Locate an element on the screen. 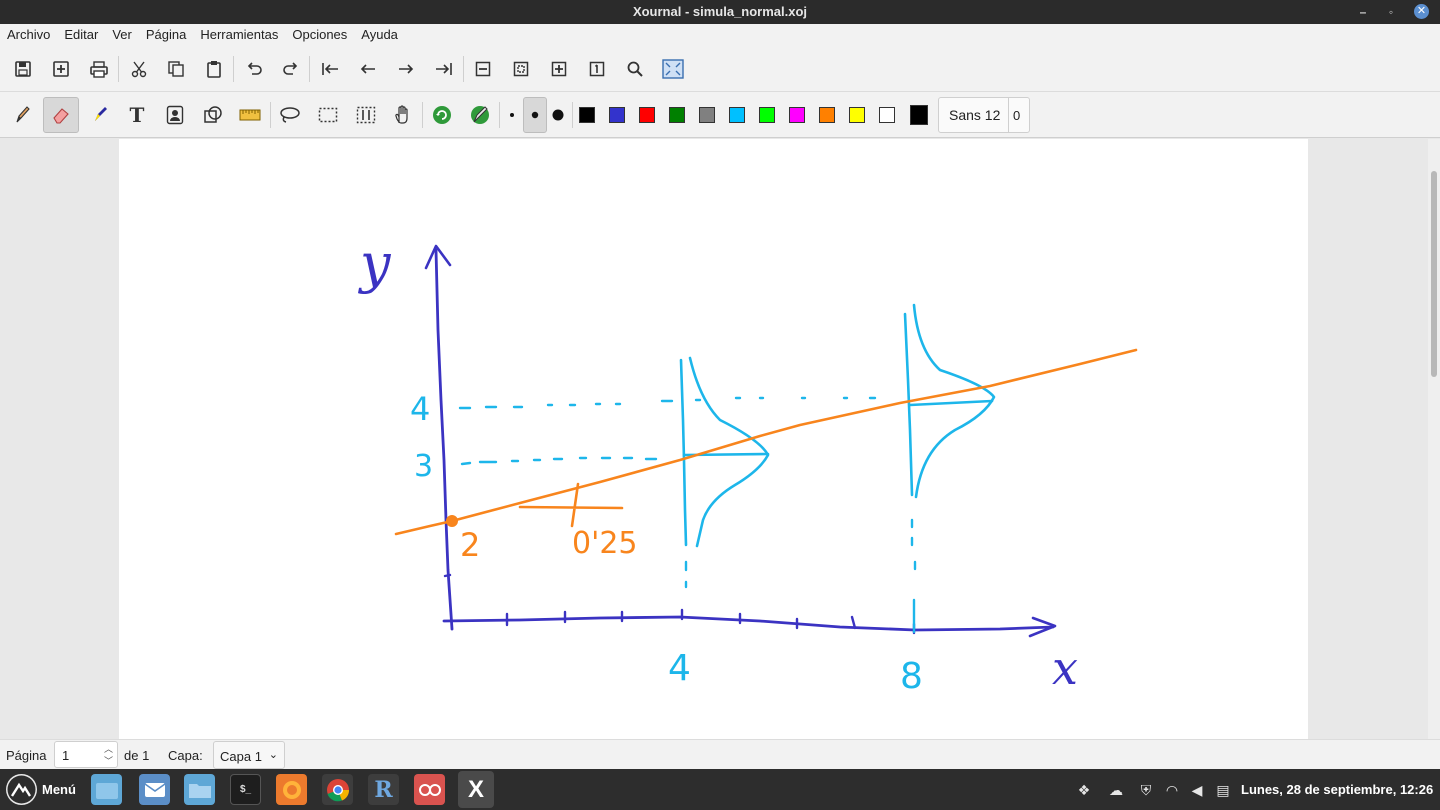  chrome-icon is located at coordinates (337, 789).